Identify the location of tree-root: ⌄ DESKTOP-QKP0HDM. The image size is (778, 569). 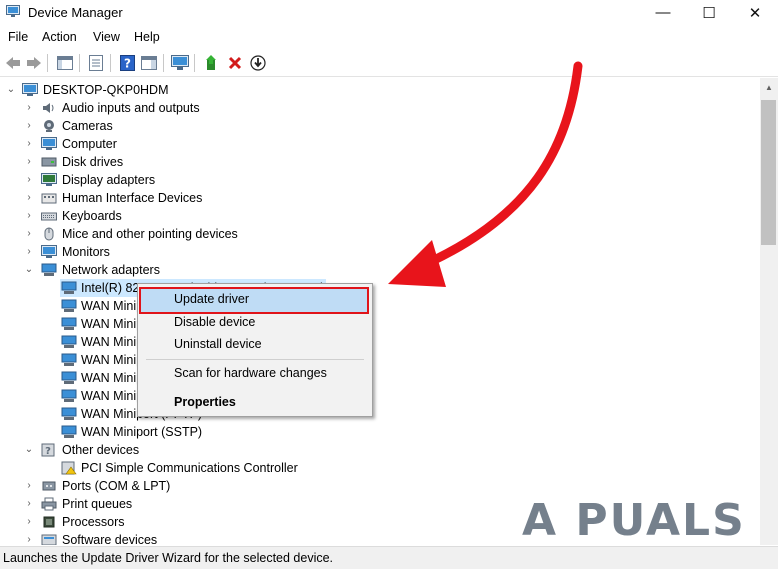
(250, 90).